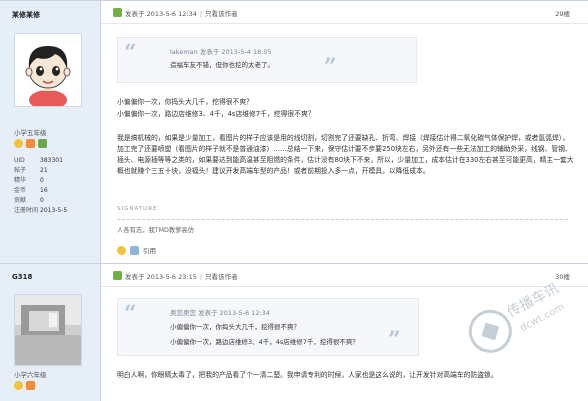 This screenshot has height=401, width=588. What do you see at coordinates (31, 190) in the screenshot?
I see `stat-coins: 金币 16` at bounding box center [31, 190].